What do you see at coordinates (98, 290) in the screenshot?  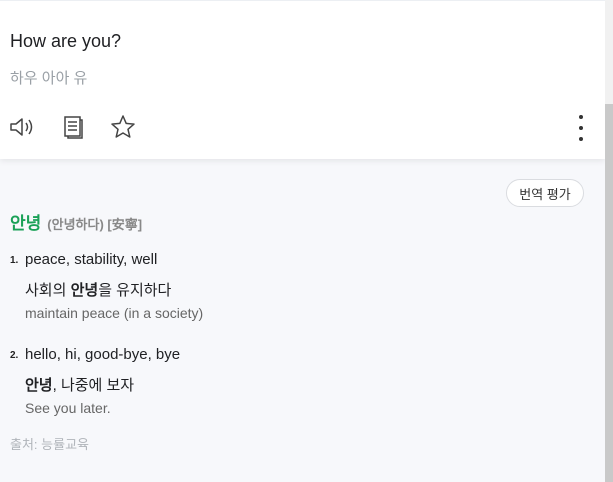 I see `example-korean: 사회의 안녕을 유지하다` at bounding box center [98, 290].